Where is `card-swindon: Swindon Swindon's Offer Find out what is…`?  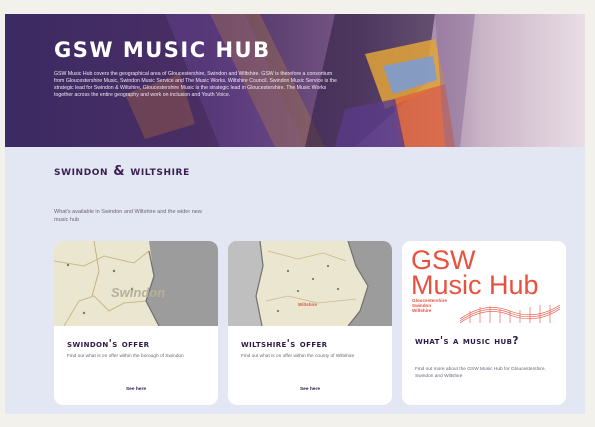 card-swindon: Swindon Swindon's Offer Find out what is… is located at coordinates (136, 323).